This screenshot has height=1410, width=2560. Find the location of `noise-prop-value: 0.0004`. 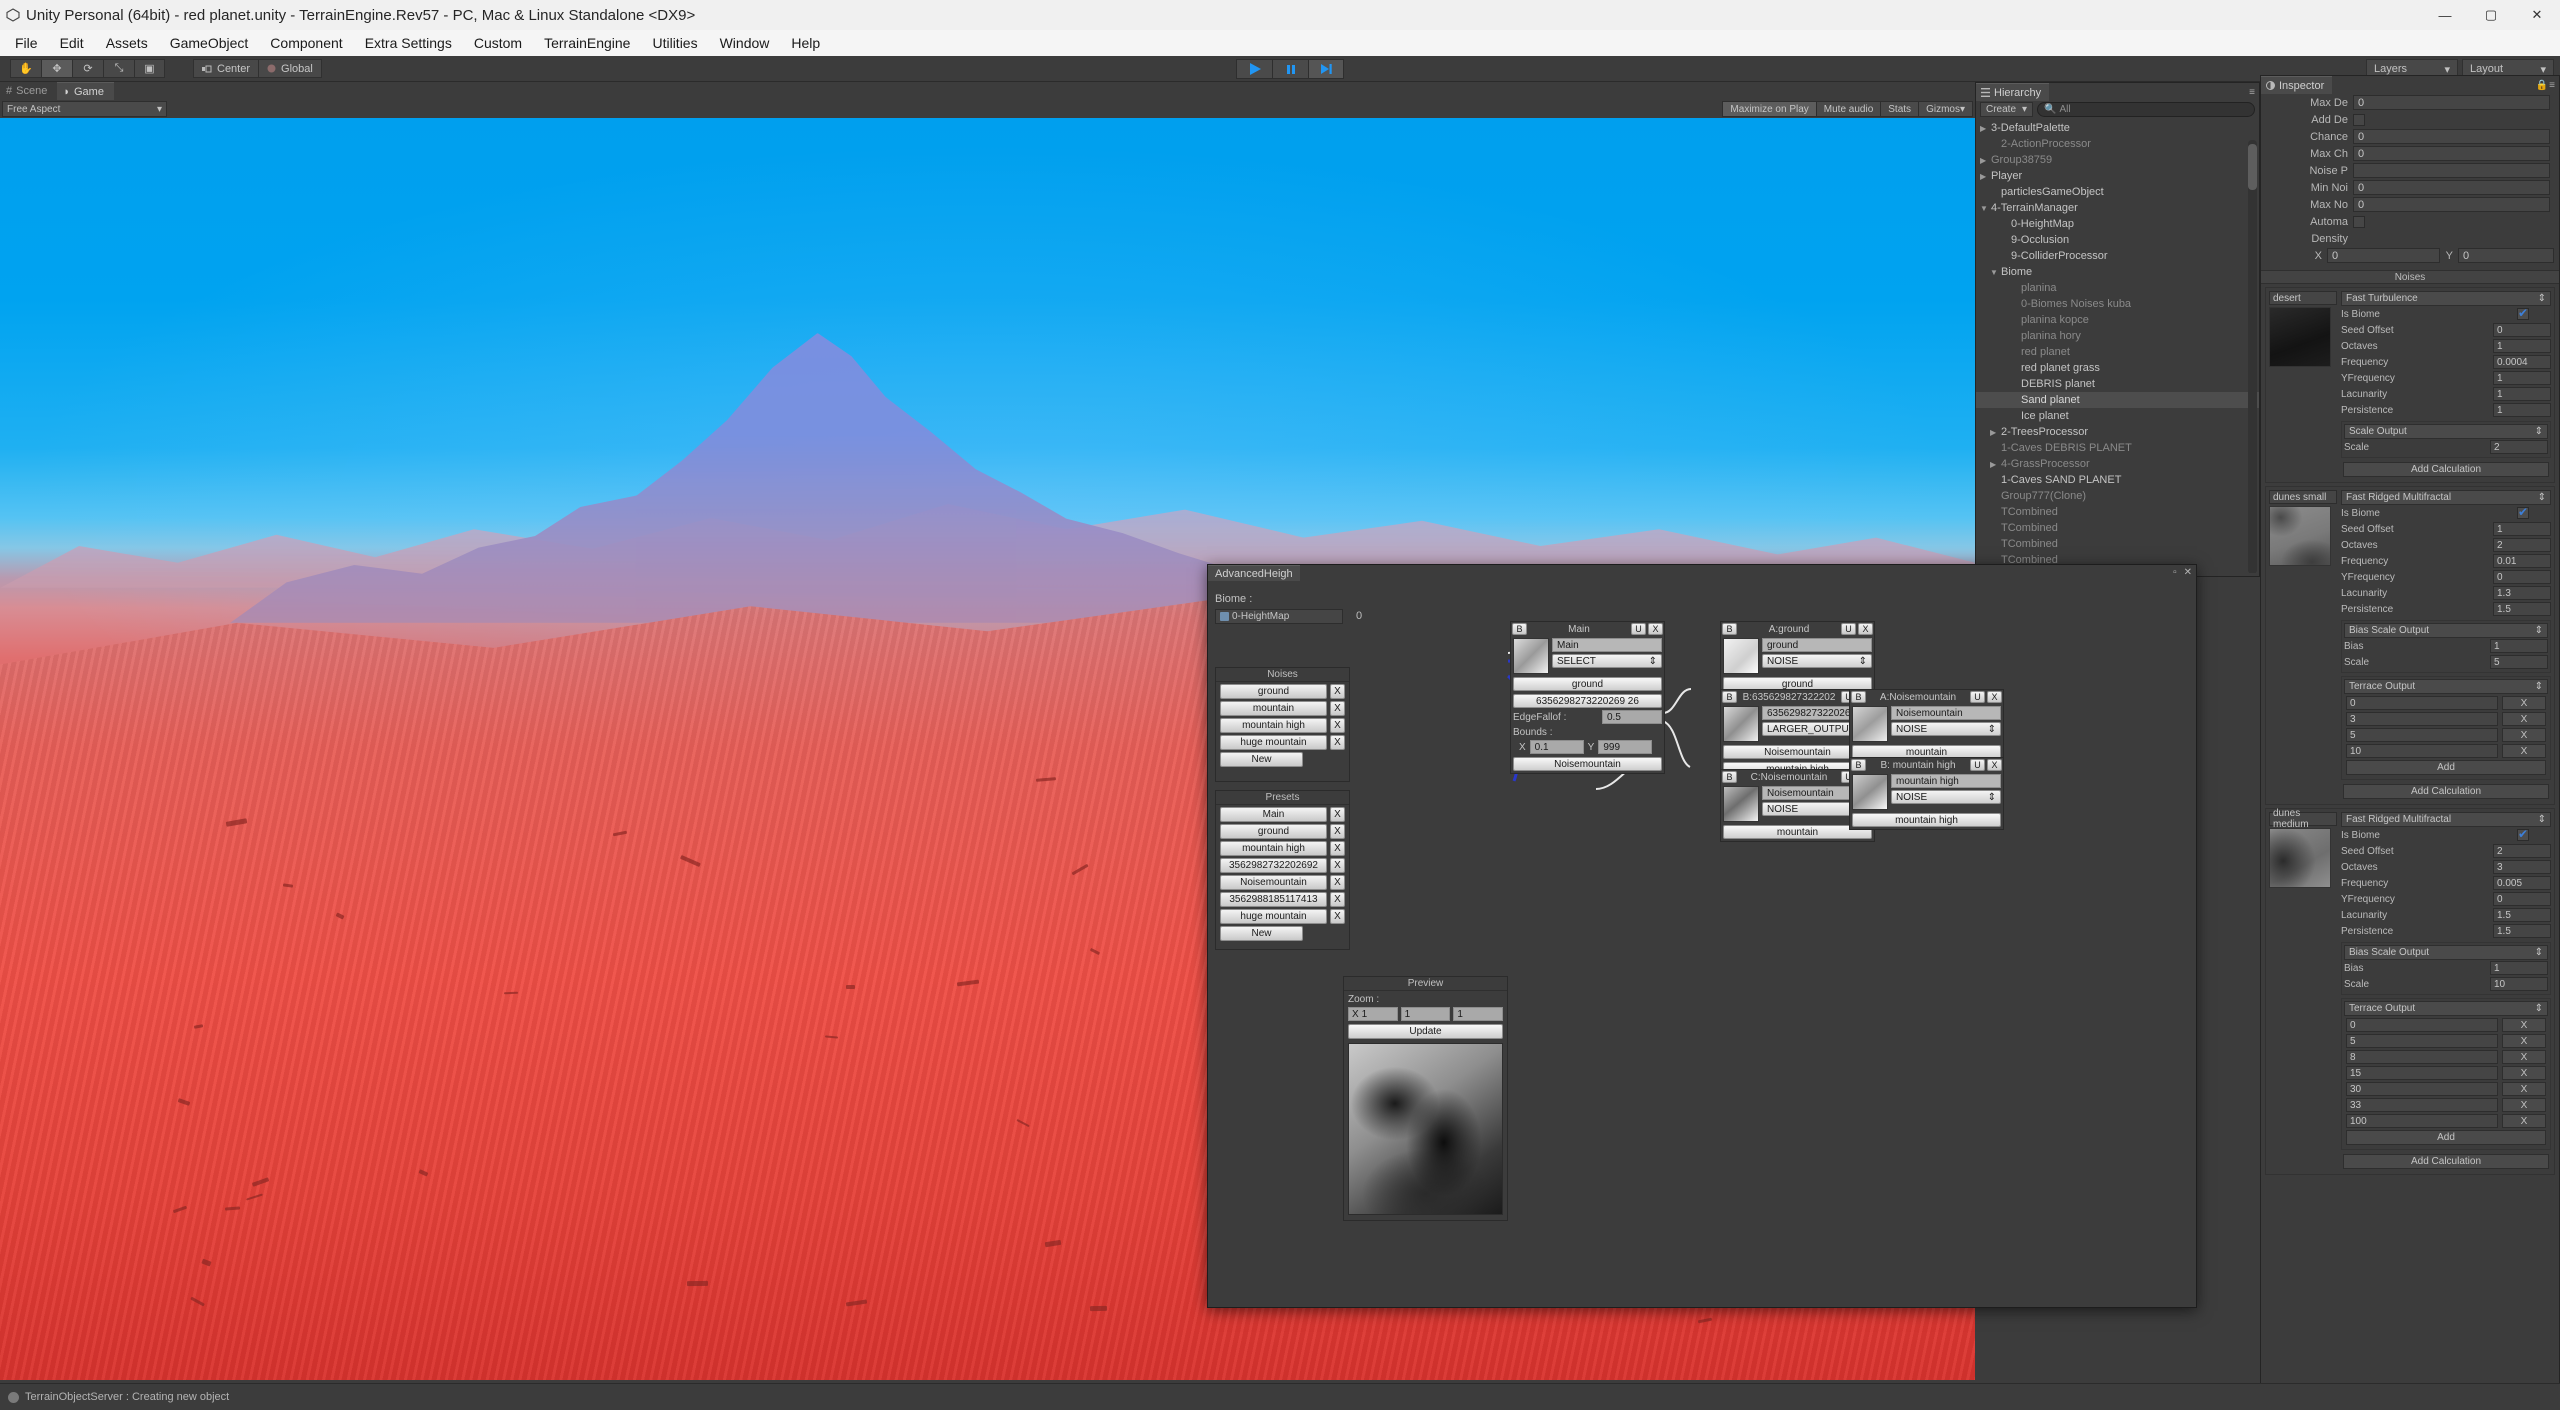

noise-prop-value: 0.0004 is located at coordinates (2522, 362).